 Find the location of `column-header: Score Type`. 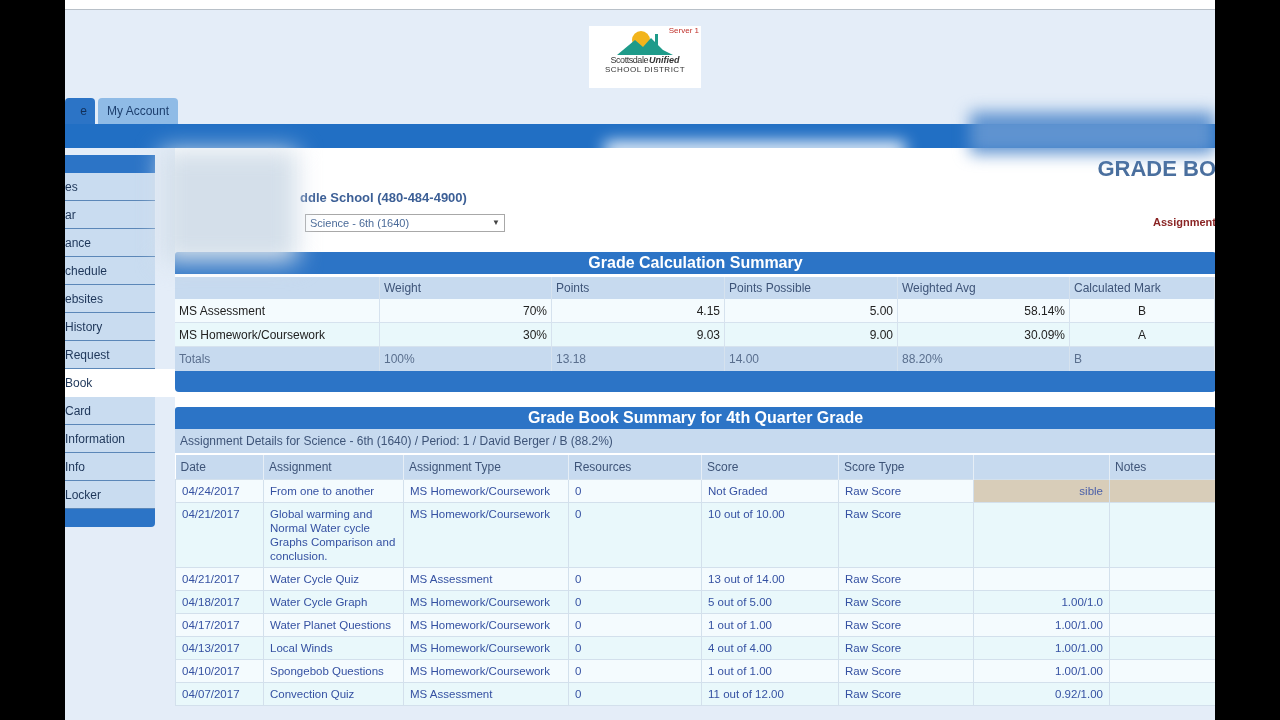

column-header: Score Type is located at coordinates (874, 466).